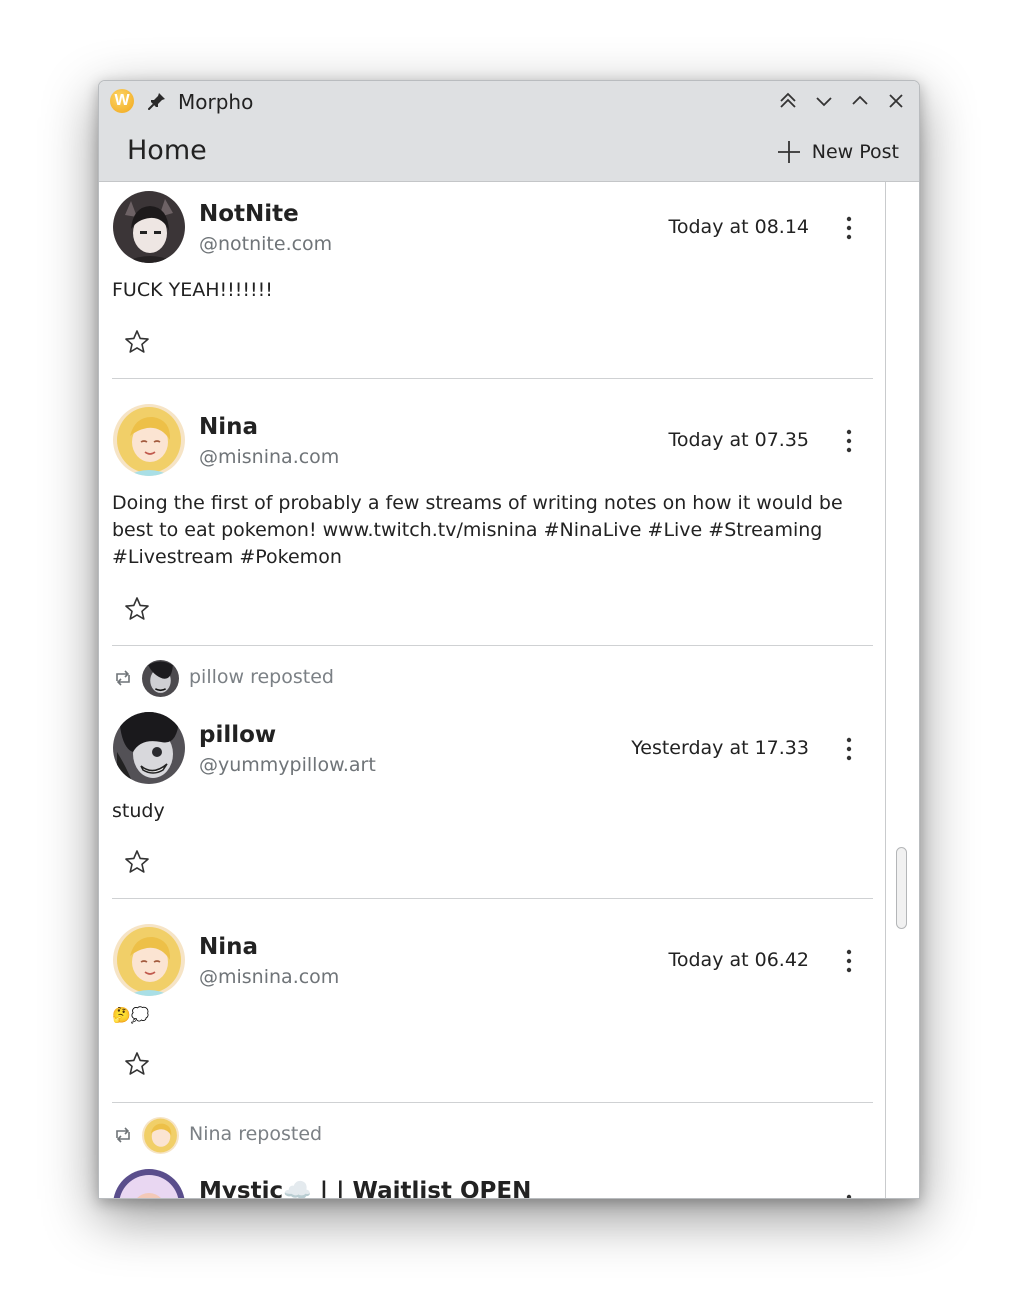 Image resolution: width=1017 pixels, height=1315 pixels. Describe the element at coordinates (738, 440) in the screenshot. I see `post-timestamp: Today at 07.35` at that location.